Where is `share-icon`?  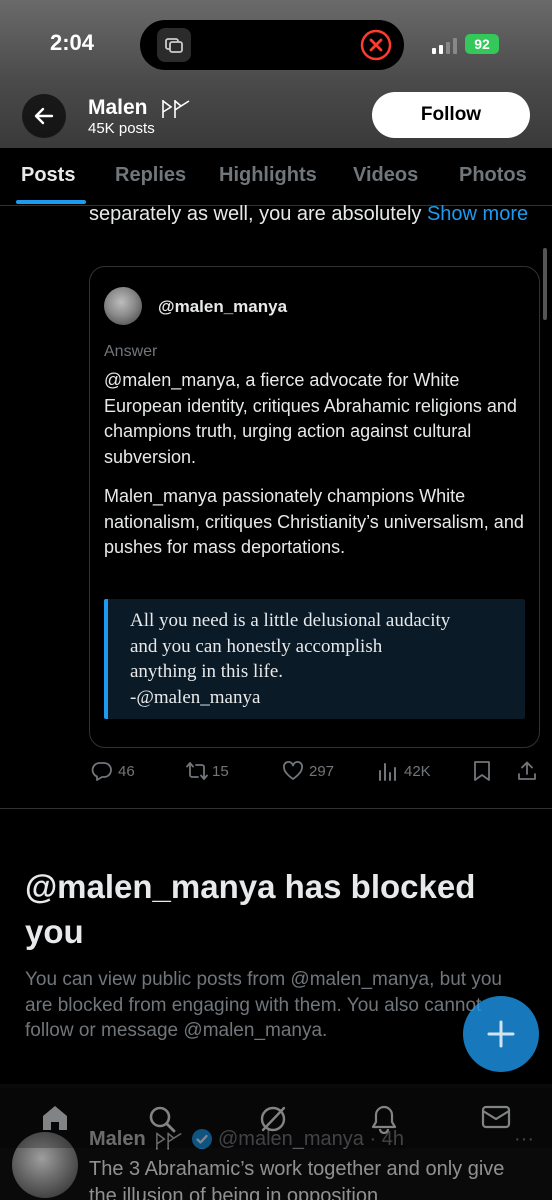
share-icon is located at coordinates (527, 770).